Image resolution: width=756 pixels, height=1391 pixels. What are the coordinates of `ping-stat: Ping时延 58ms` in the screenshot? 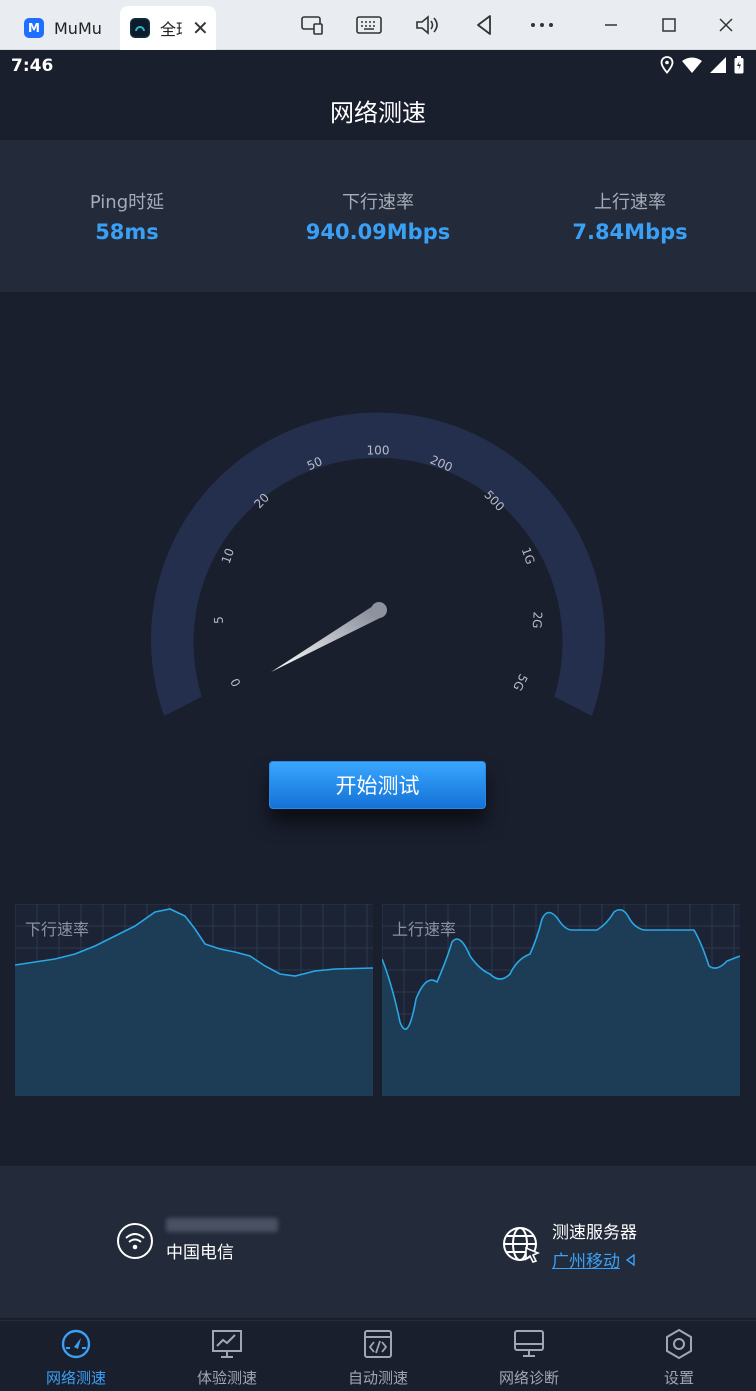 It's located at (127, 216).